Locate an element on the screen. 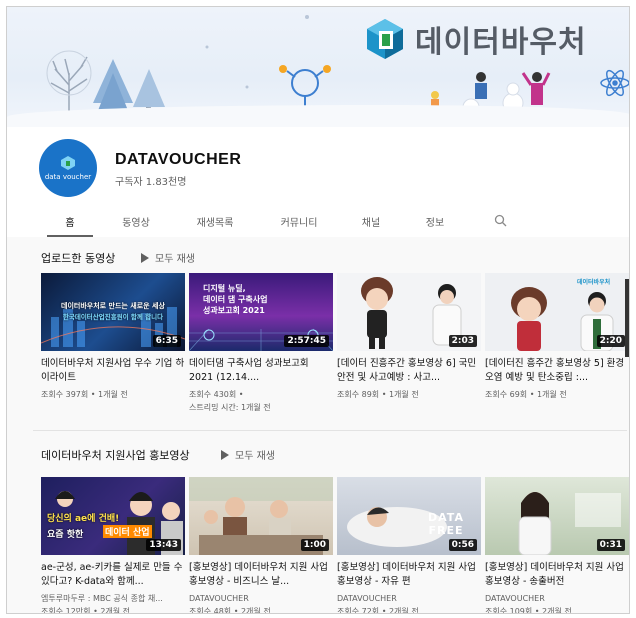 The height and width of the screenshot is (618, 636). search-button is located at coordinates (500, 224).